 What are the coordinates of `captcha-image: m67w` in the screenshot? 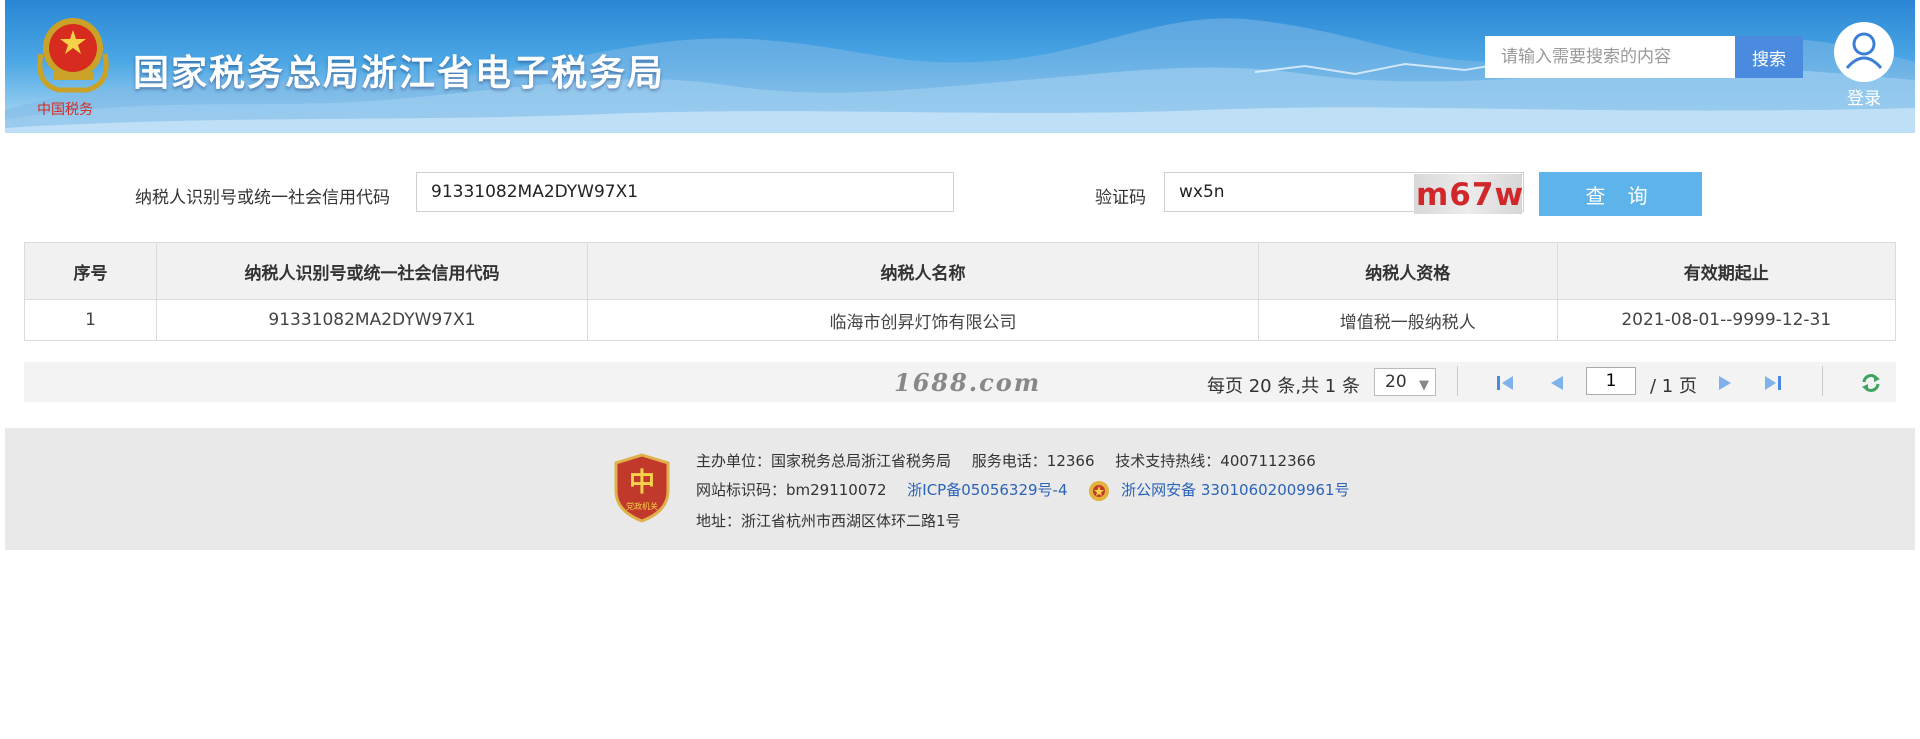 It's located at (1468, 194).